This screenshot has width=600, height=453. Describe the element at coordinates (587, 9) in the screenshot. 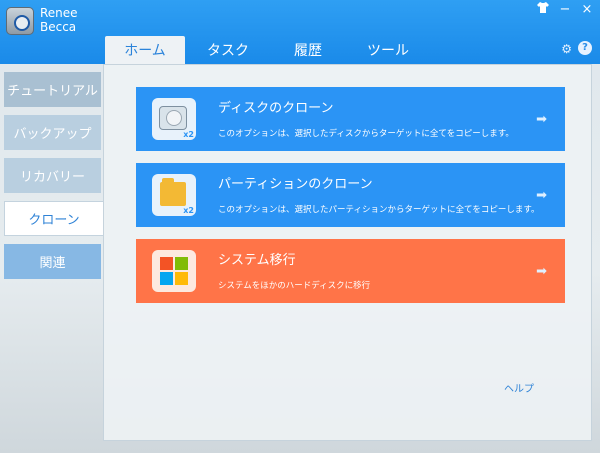

I see `close-button: ×` at that location.